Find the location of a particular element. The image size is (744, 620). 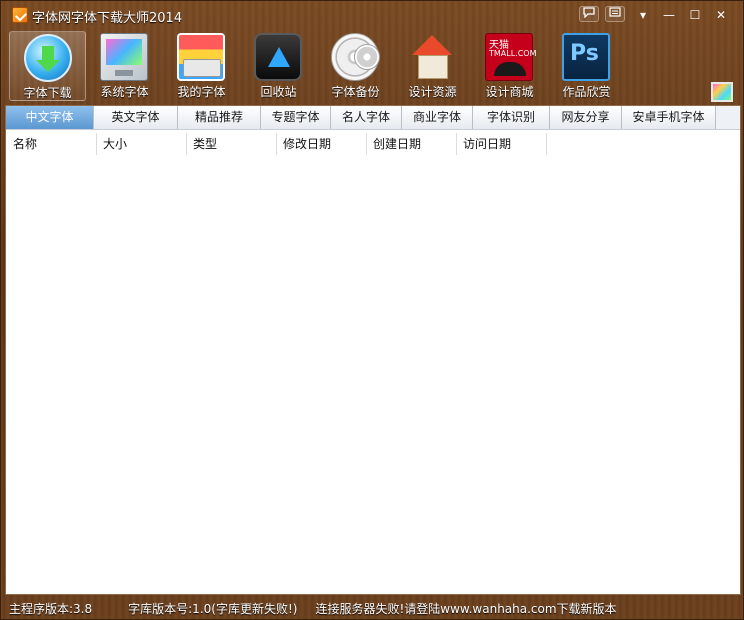

column-header-accessed: 访问日期 is located at coordinates (502, 144).